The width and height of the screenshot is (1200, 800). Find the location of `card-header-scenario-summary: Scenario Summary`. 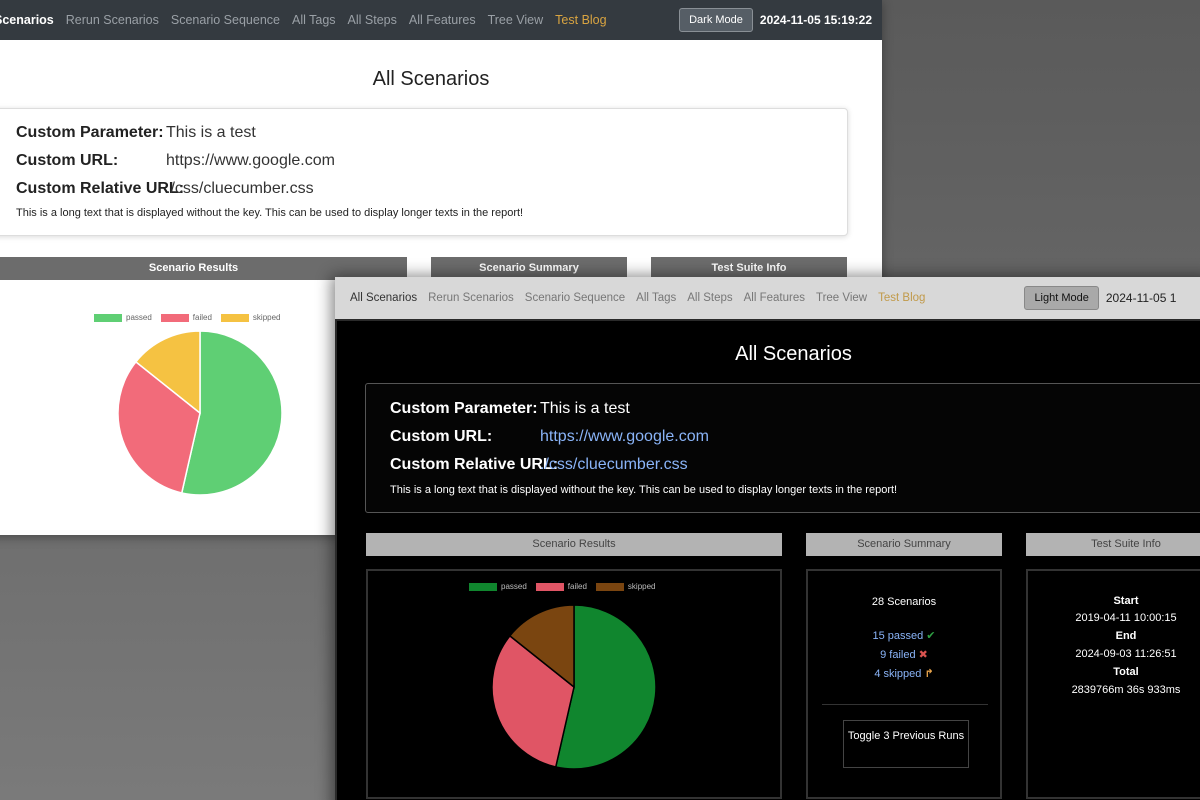

card-header-scenario-summary: Scenario Summary is located at coordinates (904, 544).